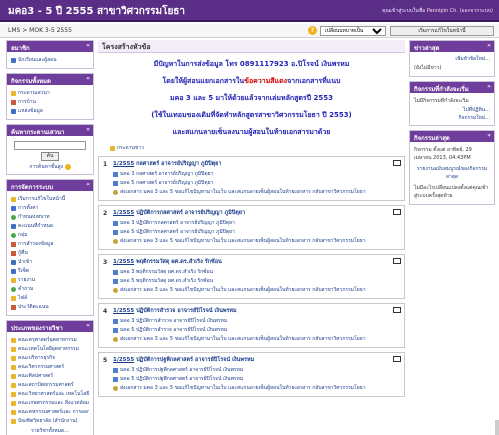 This screenshot has height=435, width=499. What do you see at coordinates (40, 30) in the screenshot?
I see `breadcrumb: LMS > MOK 3-5 2555` at bounding box center [40, 30].